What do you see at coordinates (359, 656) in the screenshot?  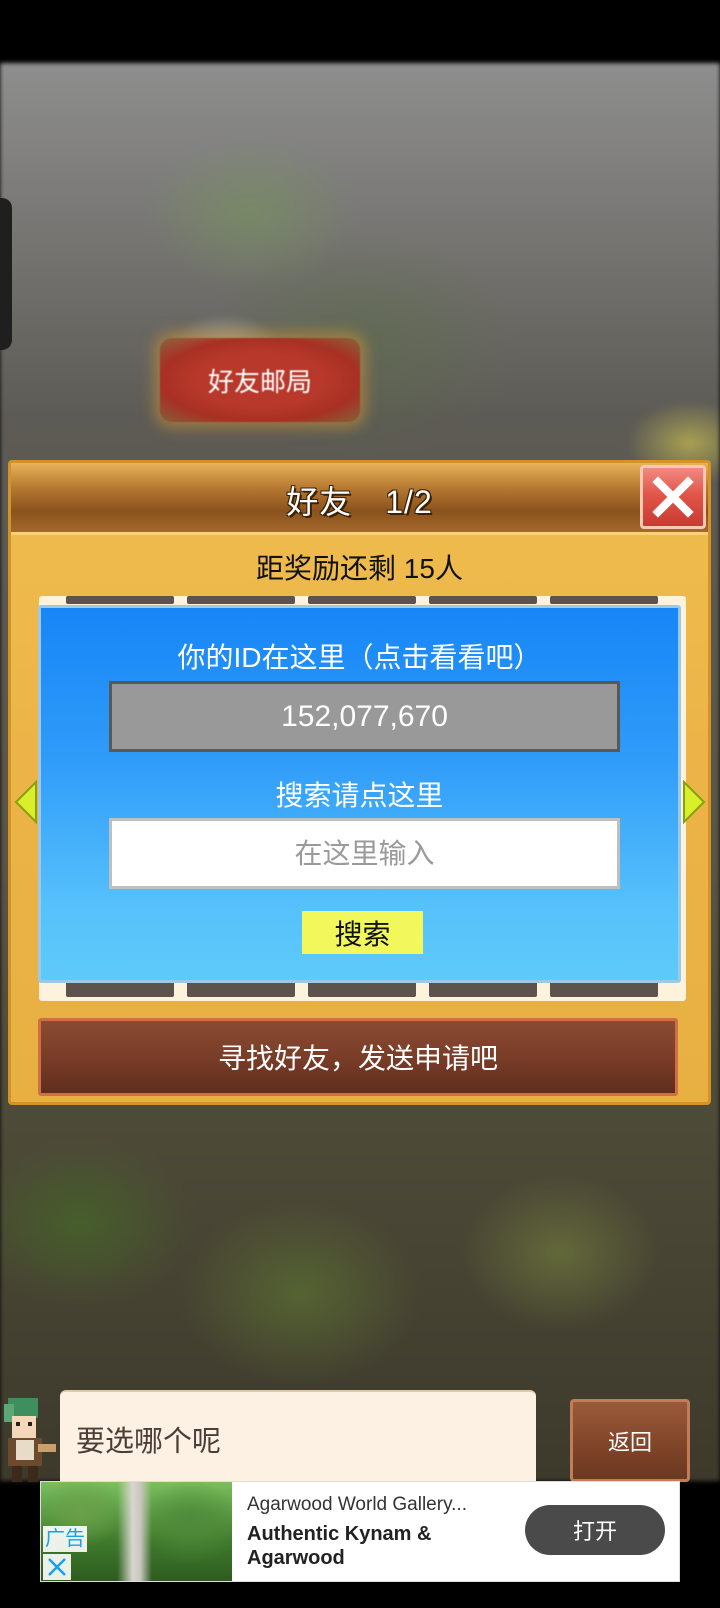 I see `your-id-label: 你的ID在这里（点击看看吧）` at bounding box center [359, 656].